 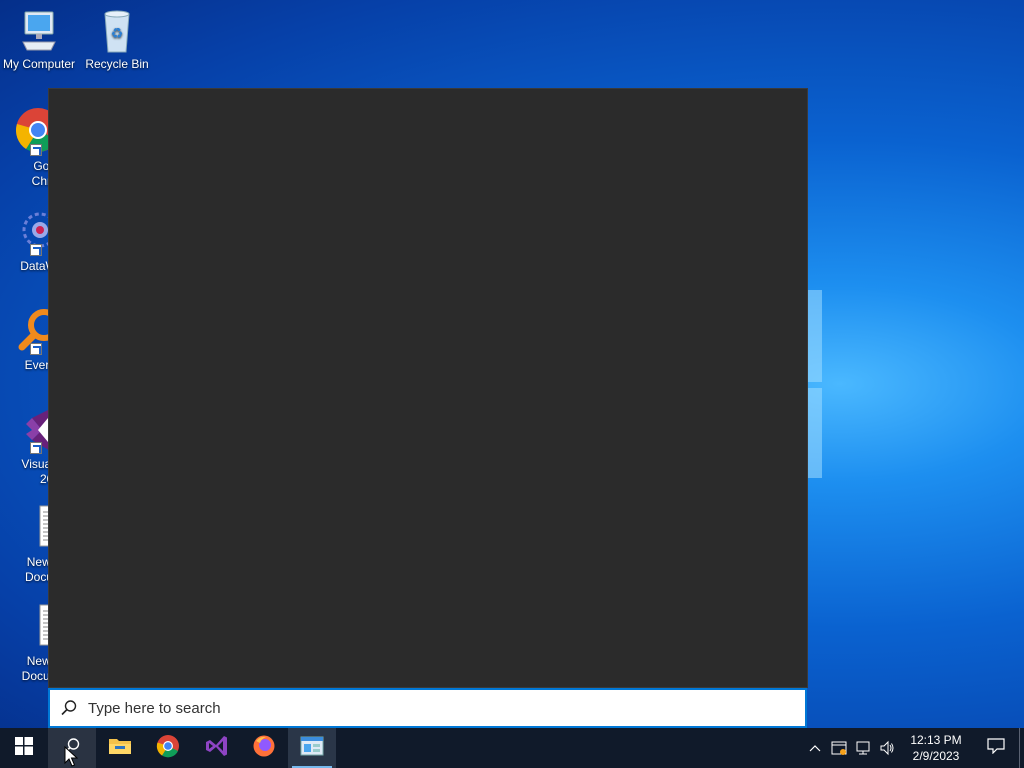 What do you see at coordinates (839, 748) in the screenshot?
I see `security-icon` at bounding box center [839, 748].